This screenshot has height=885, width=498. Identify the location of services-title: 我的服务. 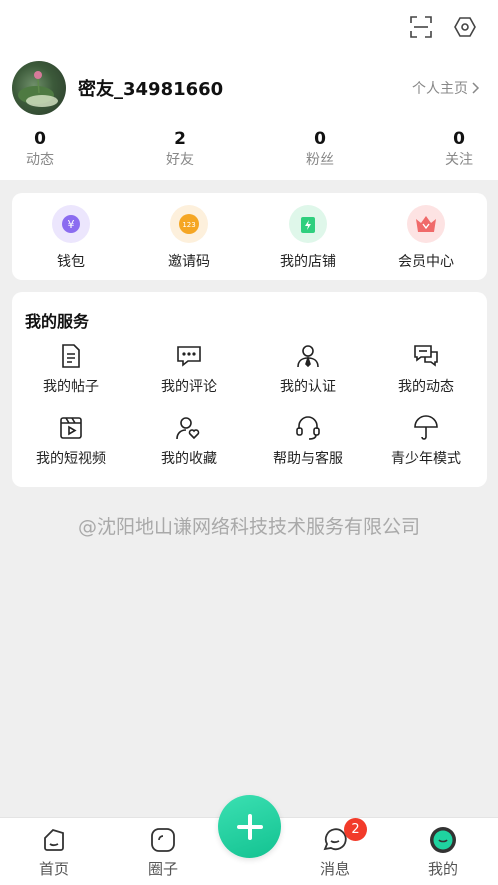
(57, 321).